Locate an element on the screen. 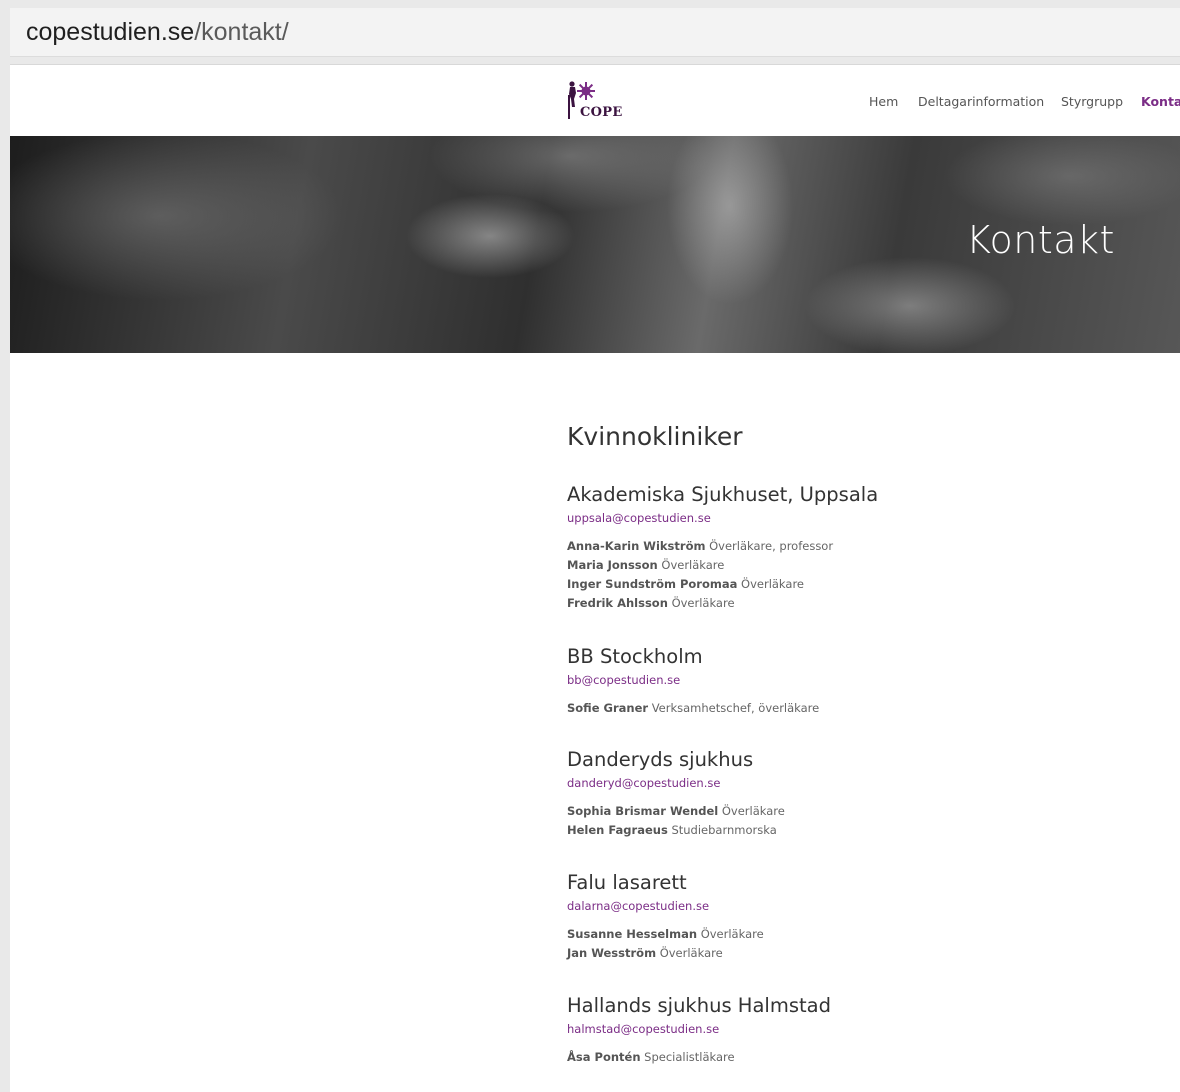  staff-row: Maria Jonsson Överläkare is located at coordinates (722, 565).